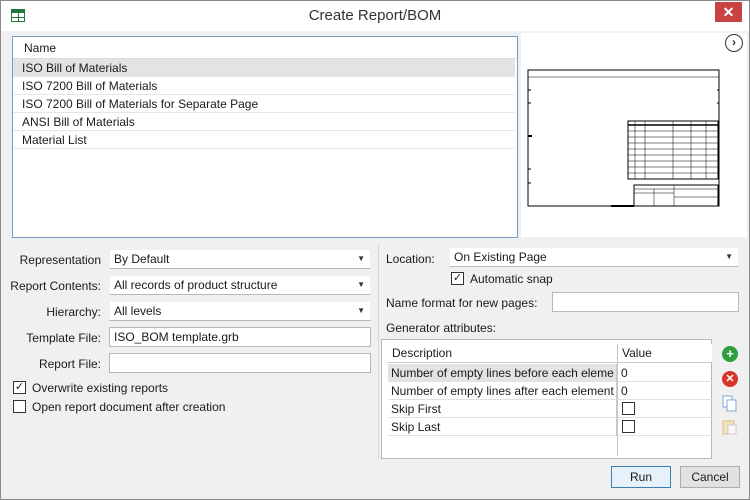 Image resolution: width=750 pixels, height=500 pixels. What do you see at coordinates (129, 407) in the screenshot?
I see `open-after-label: Open report document after creation` at bounding box center [129, 407].